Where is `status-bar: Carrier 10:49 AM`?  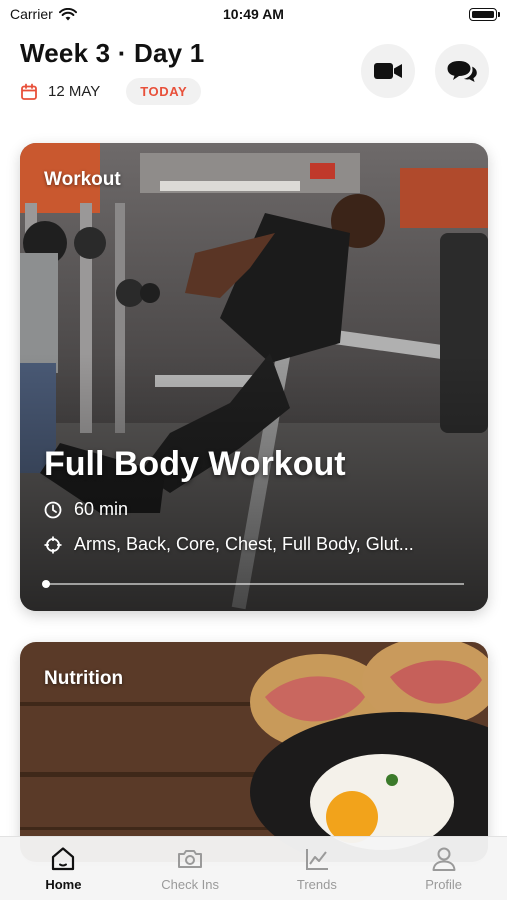
status-bar: Carrier 10:49 AM is located at coordinates (253, 15).